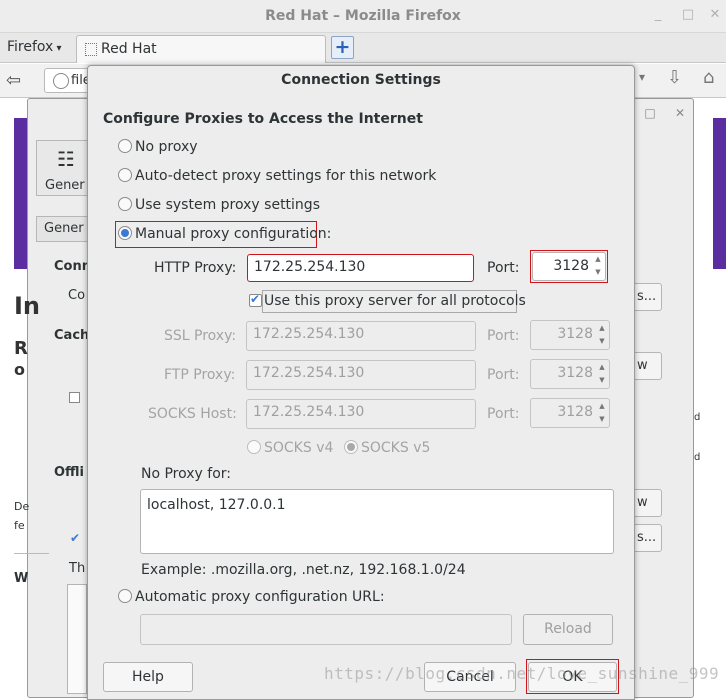 The height and width of the screenshot is (700, 726). Describe the element at coordinates (21, 578) in the screenshot. I see `page-text-fragment-w: W` at that location.